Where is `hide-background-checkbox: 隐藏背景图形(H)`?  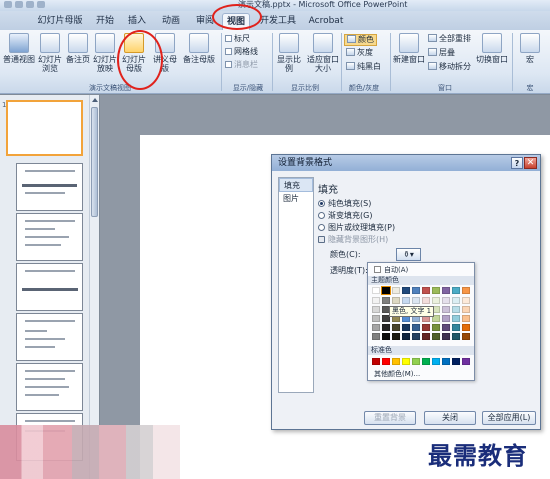
hide-background-checkbox: 隐藏背景图形(H) is located at coordinates (353, 240).